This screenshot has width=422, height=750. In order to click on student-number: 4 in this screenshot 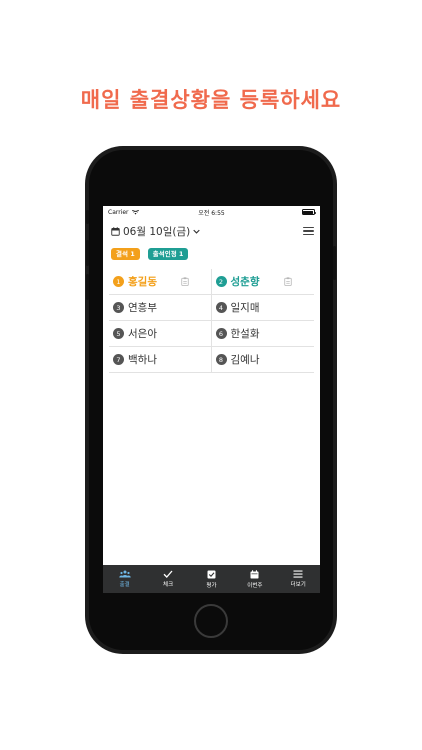, I will do `click(221, 307)`.